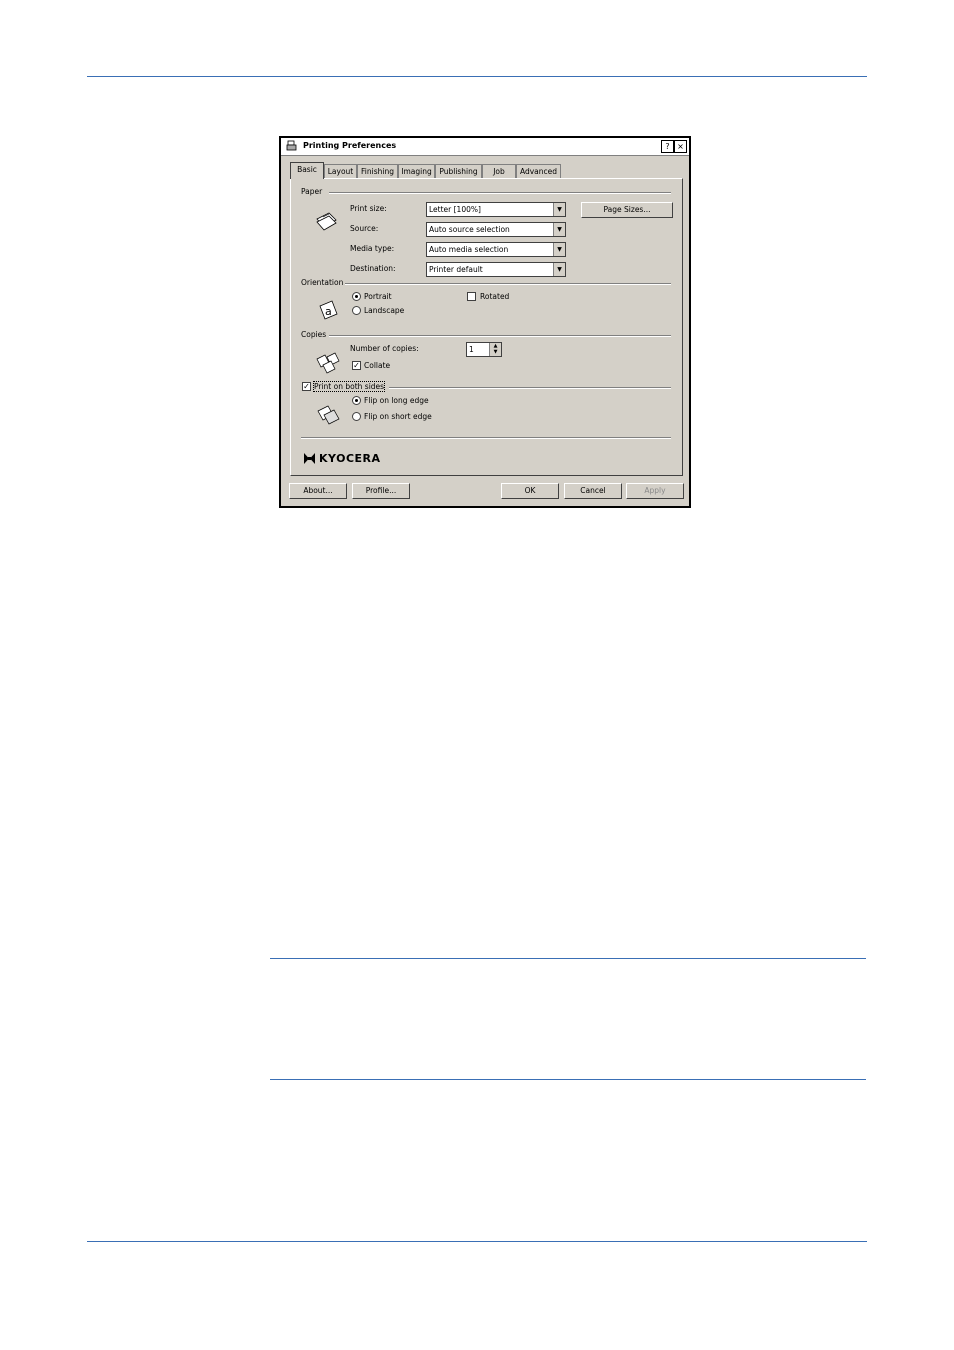  Describe the element at coordinates (458, 171) in the screenshot. I see `tab-publishing: Publishing` at that location.